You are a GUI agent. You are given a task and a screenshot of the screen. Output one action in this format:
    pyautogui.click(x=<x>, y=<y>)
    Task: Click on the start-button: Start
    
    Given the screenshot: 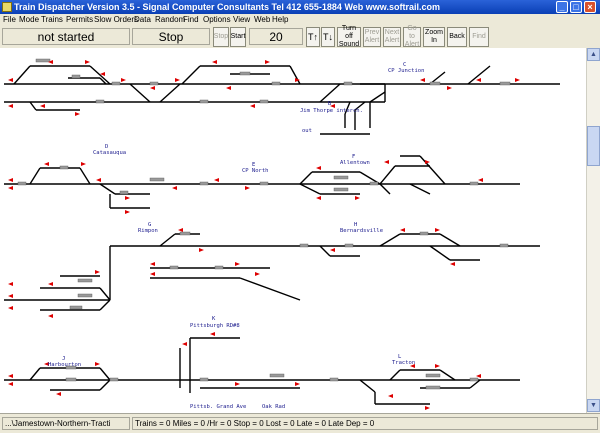 What is the action you would take?
    pyautogui.click(x=238, y=37)
    